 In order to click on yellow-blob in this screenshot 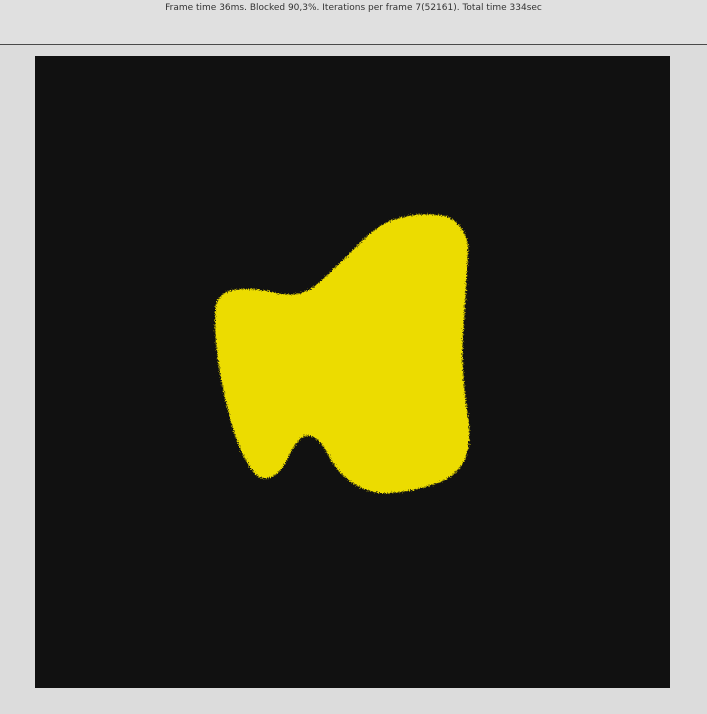, I will do `click(342, 354)`.